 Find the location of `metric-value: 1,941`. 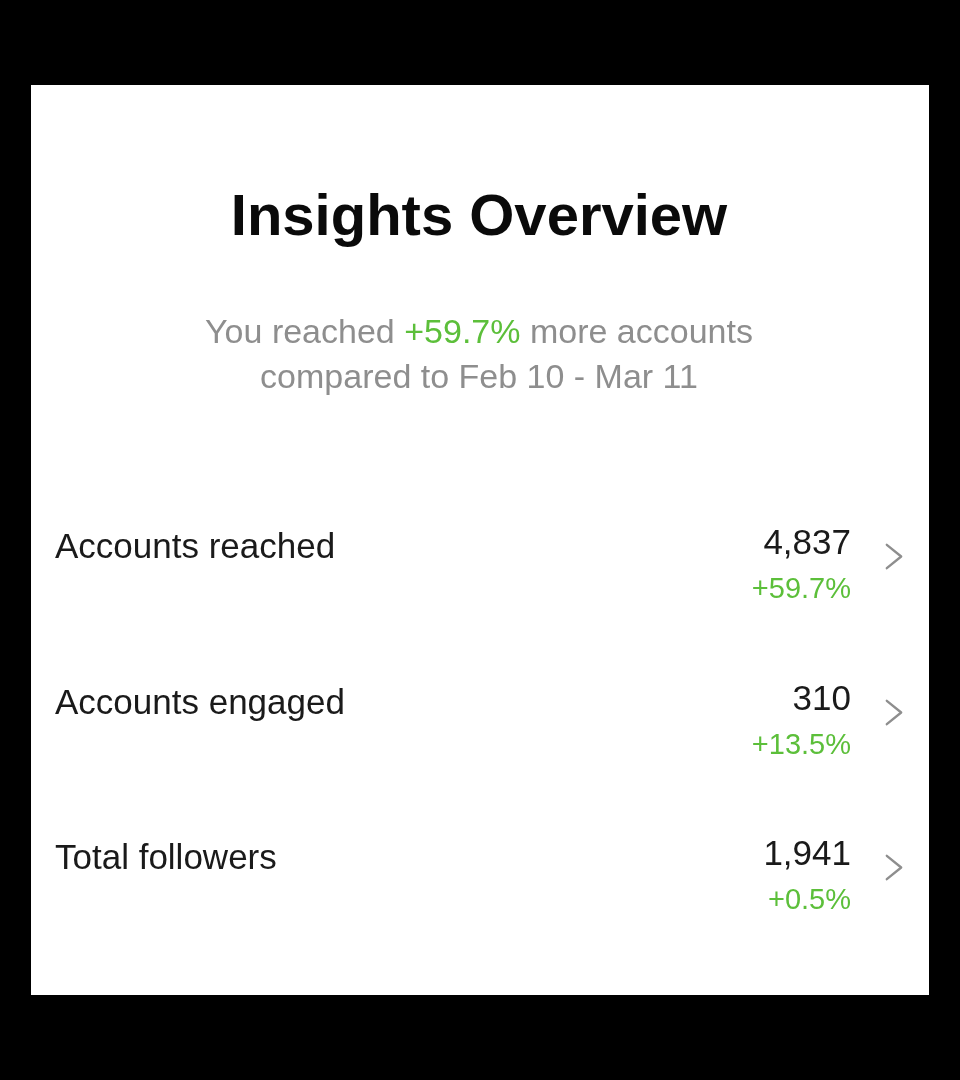

metric-value: 1,941 is located at coordinates (807, 853).